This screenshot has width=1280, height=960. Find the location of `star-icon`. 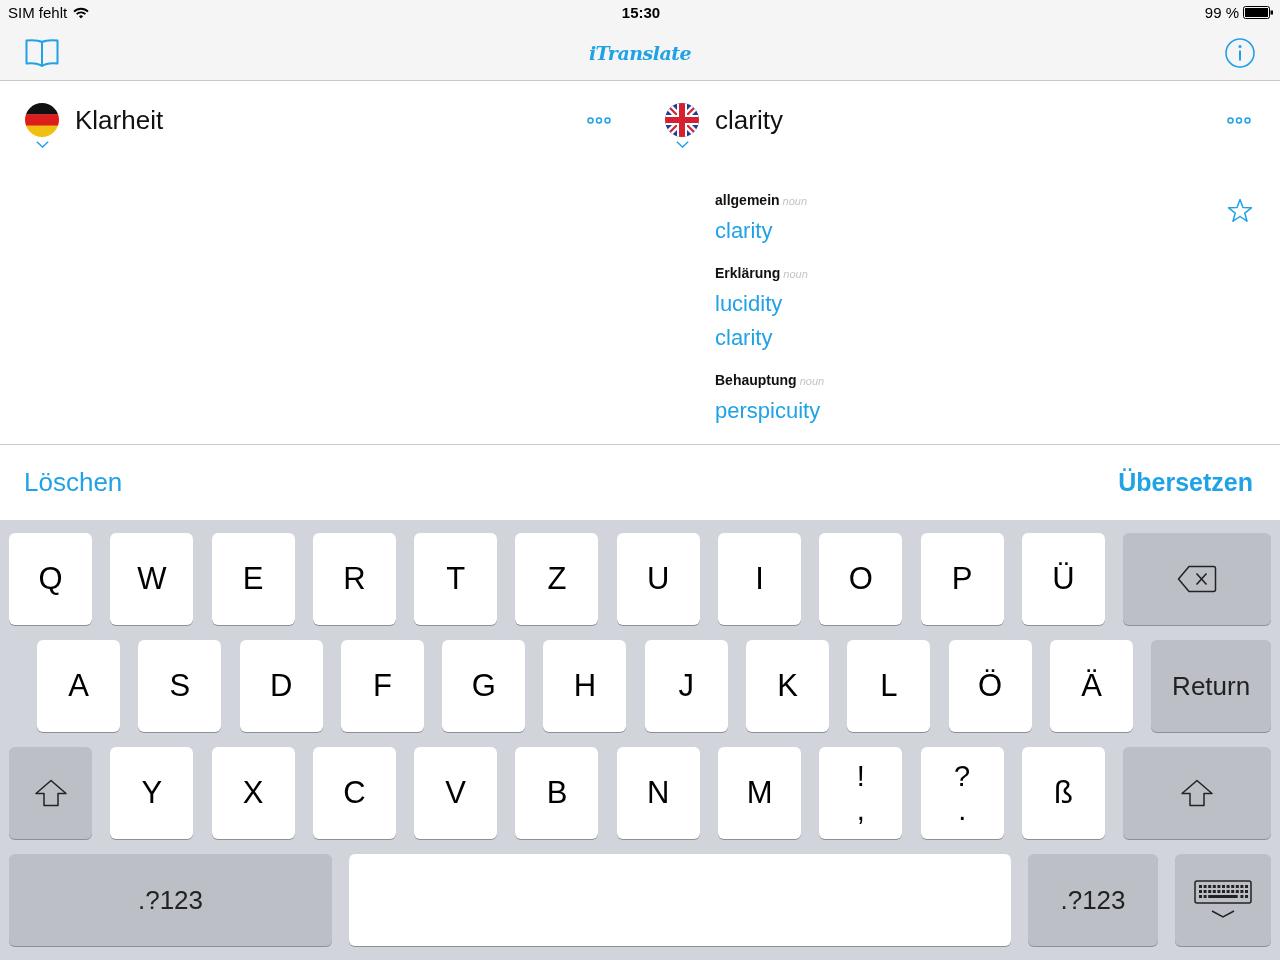

star-icon is located at coordinates (1240, 210).